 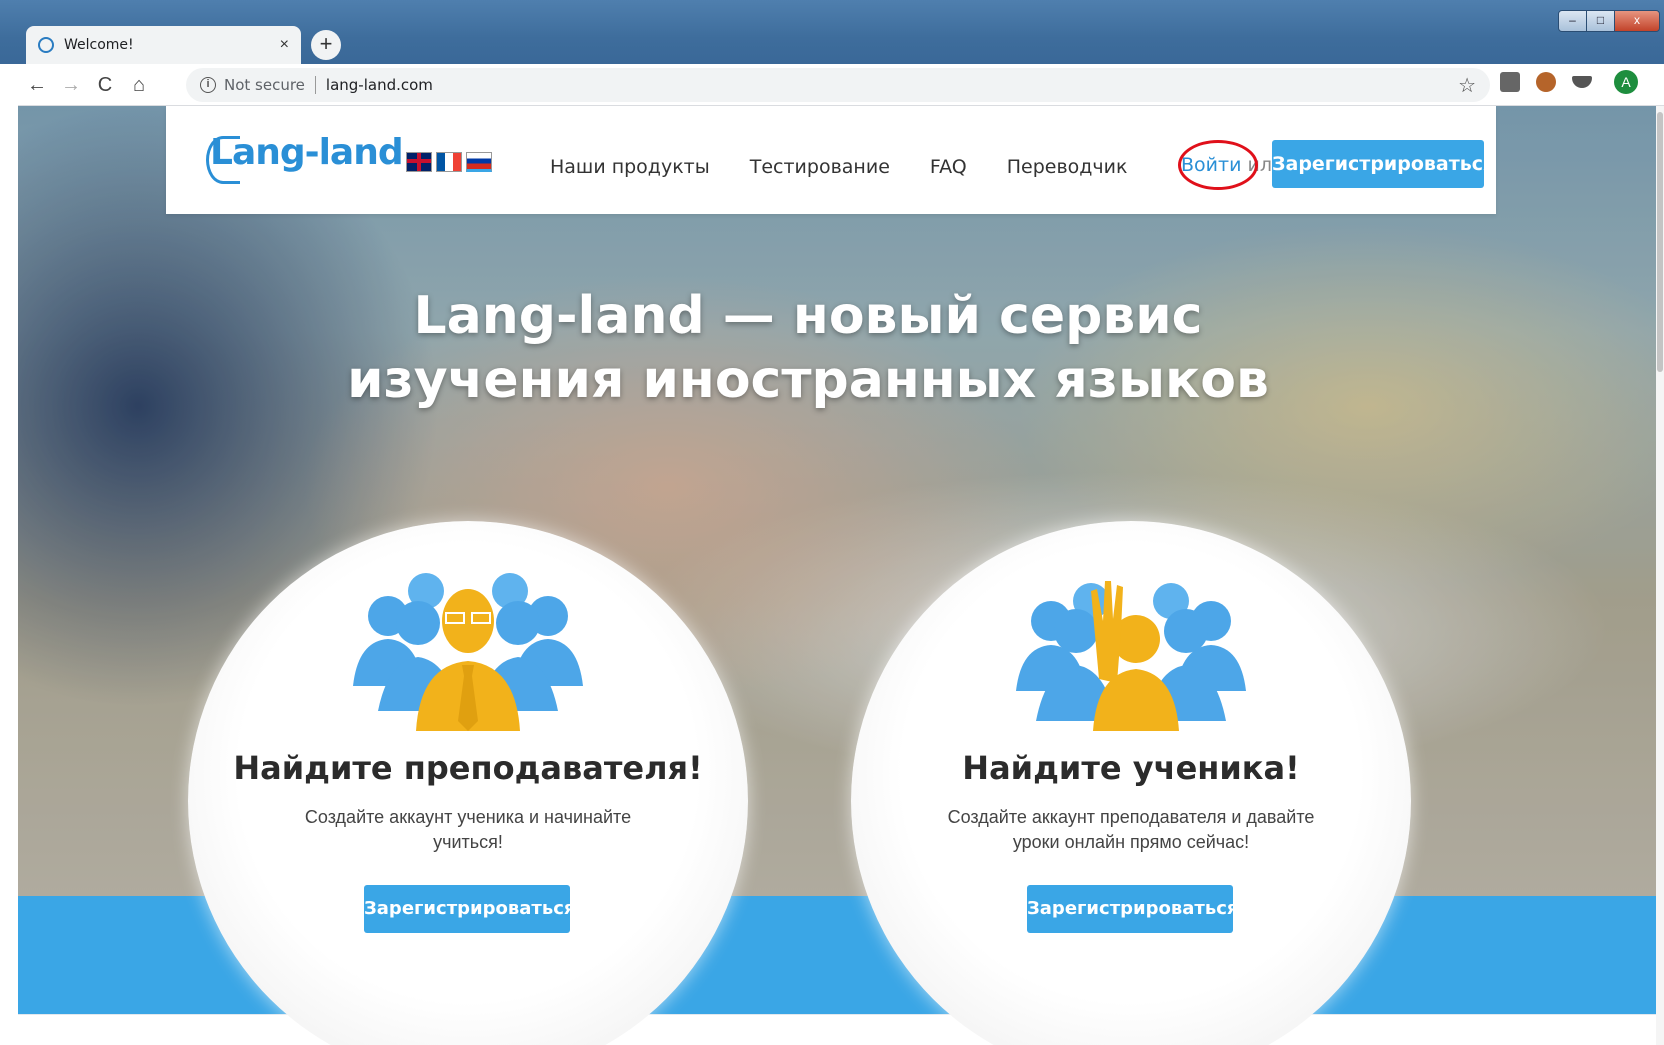 What do you see at coordinates (1218, 165) in the screenshot?
I see `annotation-circle` at bounding box center [1218, 165].